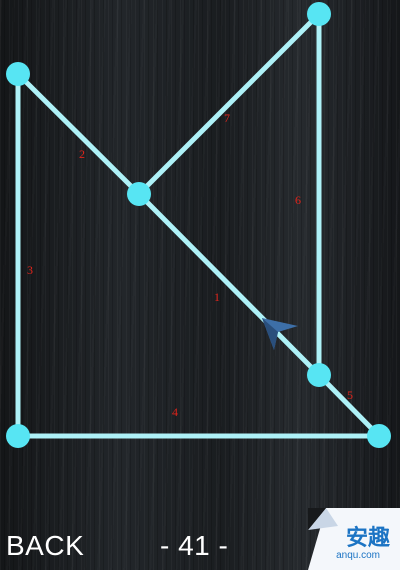  I want to click on node-right-mid, so click(319, 375).